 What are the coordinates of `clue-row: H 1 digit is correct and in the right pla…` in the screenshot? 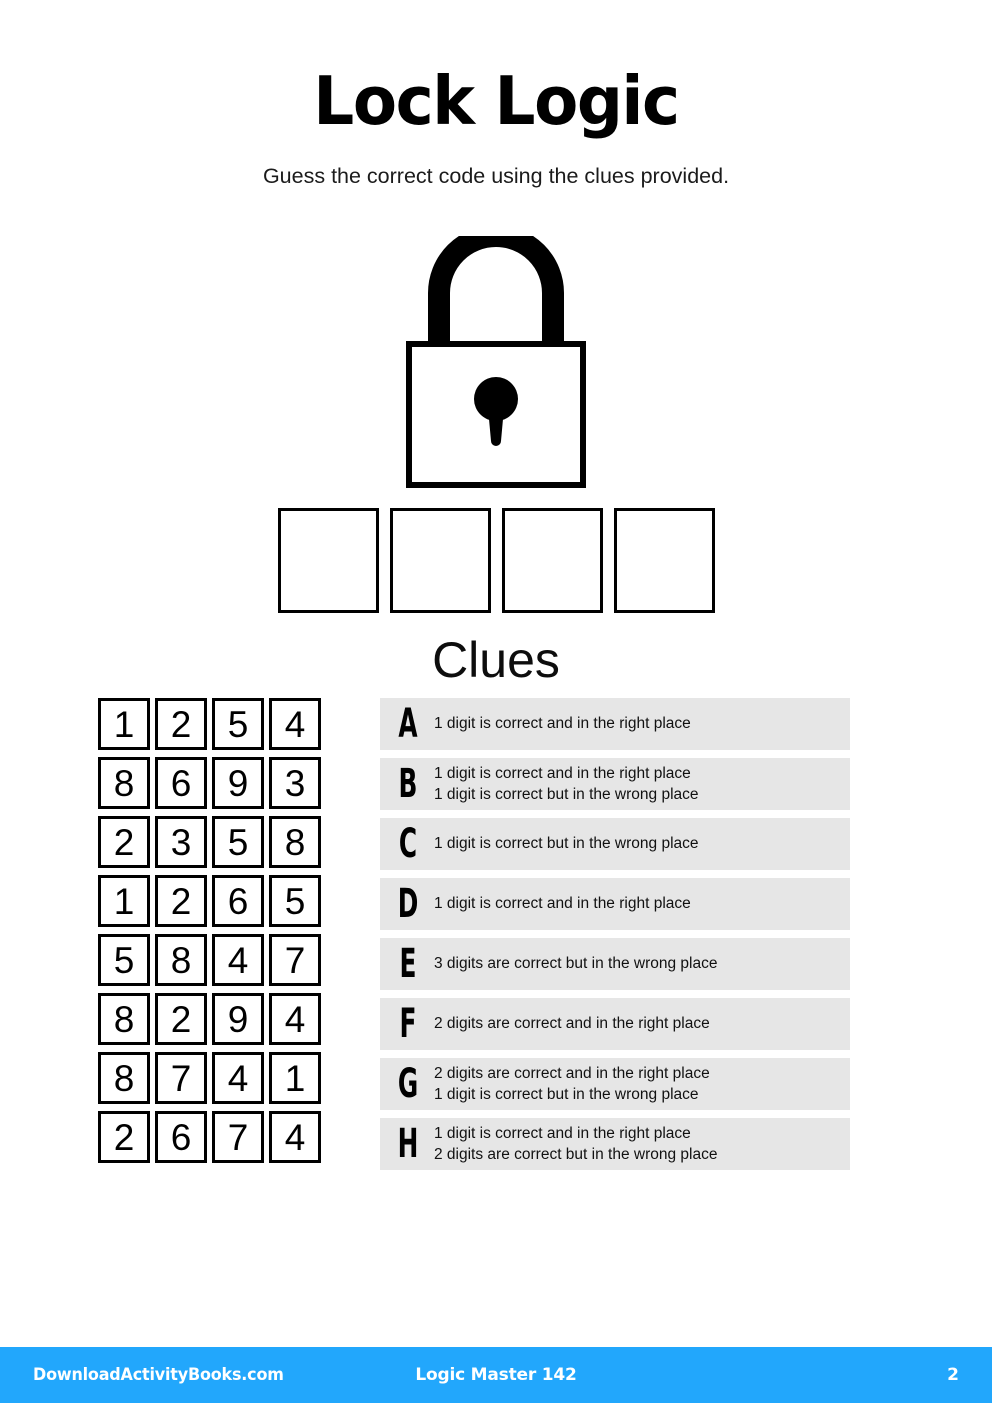 It's located at (615, 1144).